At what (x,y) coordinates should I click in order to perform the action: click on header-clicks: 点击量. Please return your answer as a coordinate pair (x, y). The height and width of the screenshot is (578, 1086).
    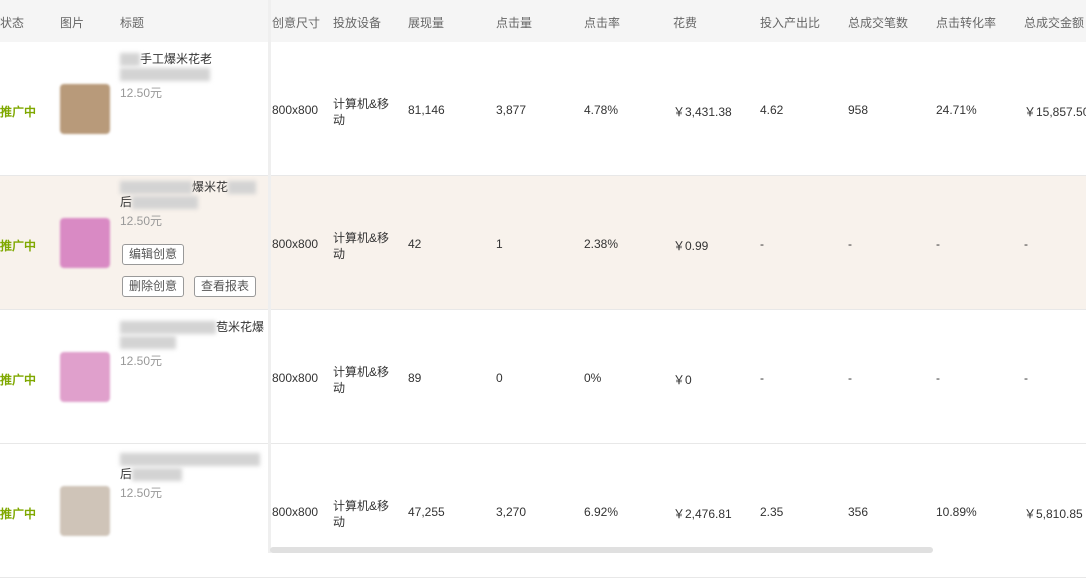
    Looking at the image, I should click on (514, 23).